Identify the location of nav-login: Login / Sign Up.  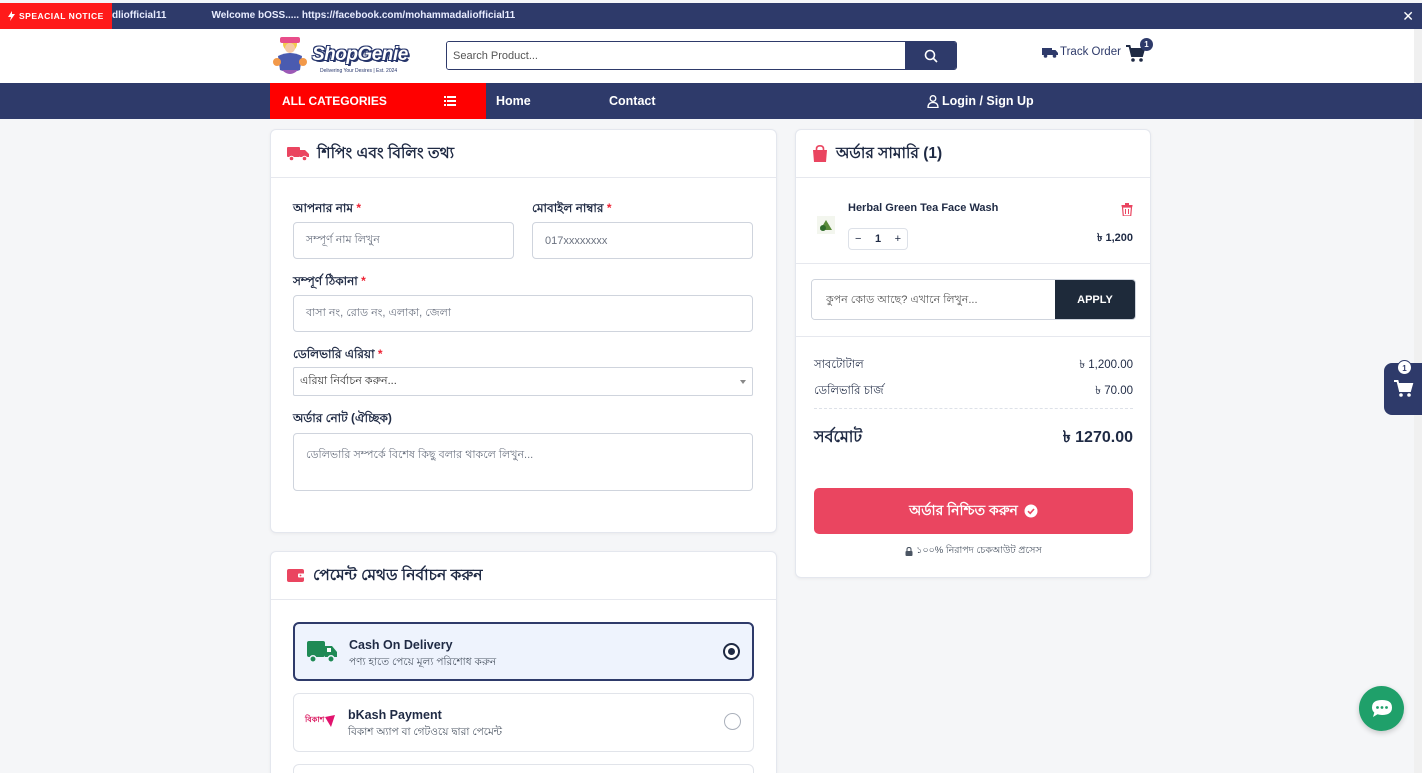
(980, 101).